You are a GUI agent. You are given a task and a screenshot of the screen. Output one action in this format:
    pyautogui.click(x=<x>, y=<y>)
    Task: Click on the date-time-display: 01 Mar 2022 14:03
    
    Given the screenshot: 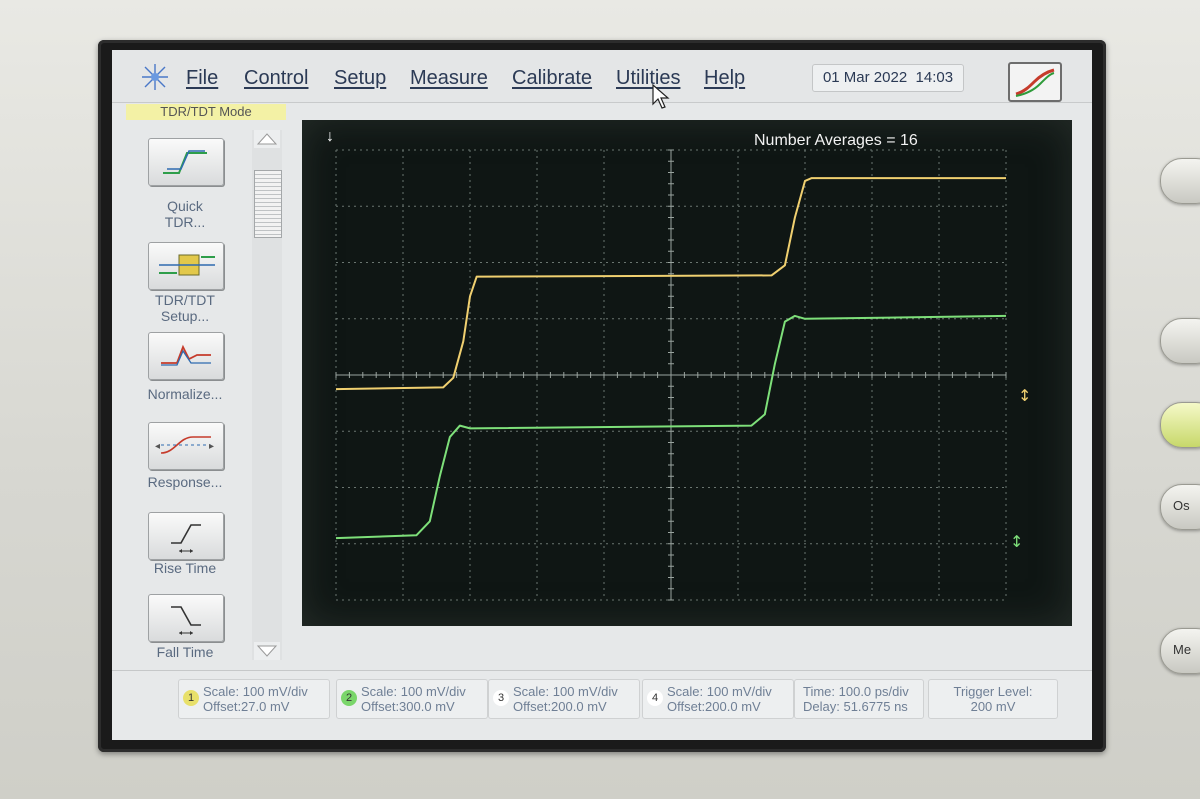 What is the action you would take?
    pyautogui.click(x=888, y=78)
    